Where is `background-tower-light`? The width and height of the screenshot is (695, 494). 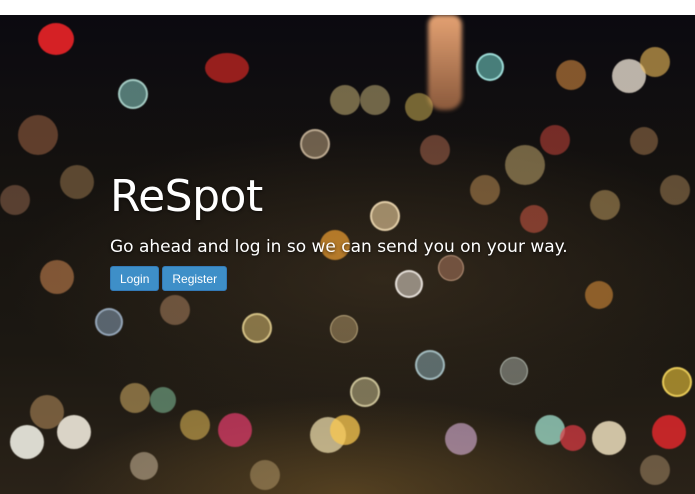
background-tower-light is located at coordinates (445, 62).